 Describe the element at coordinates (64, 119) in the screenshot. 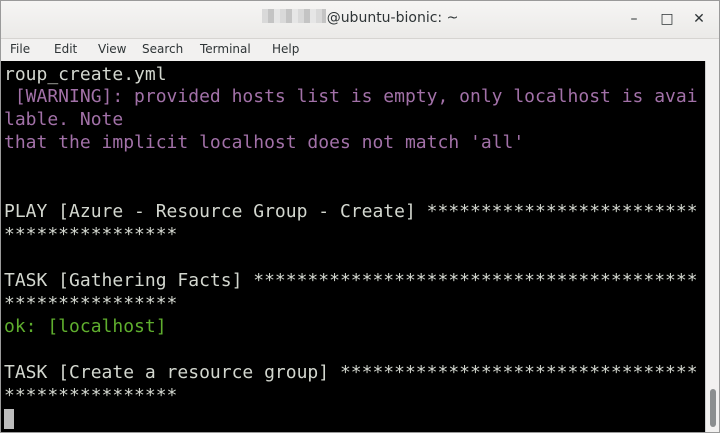

I see `terminal-line-warning: lable. Note` at that location.